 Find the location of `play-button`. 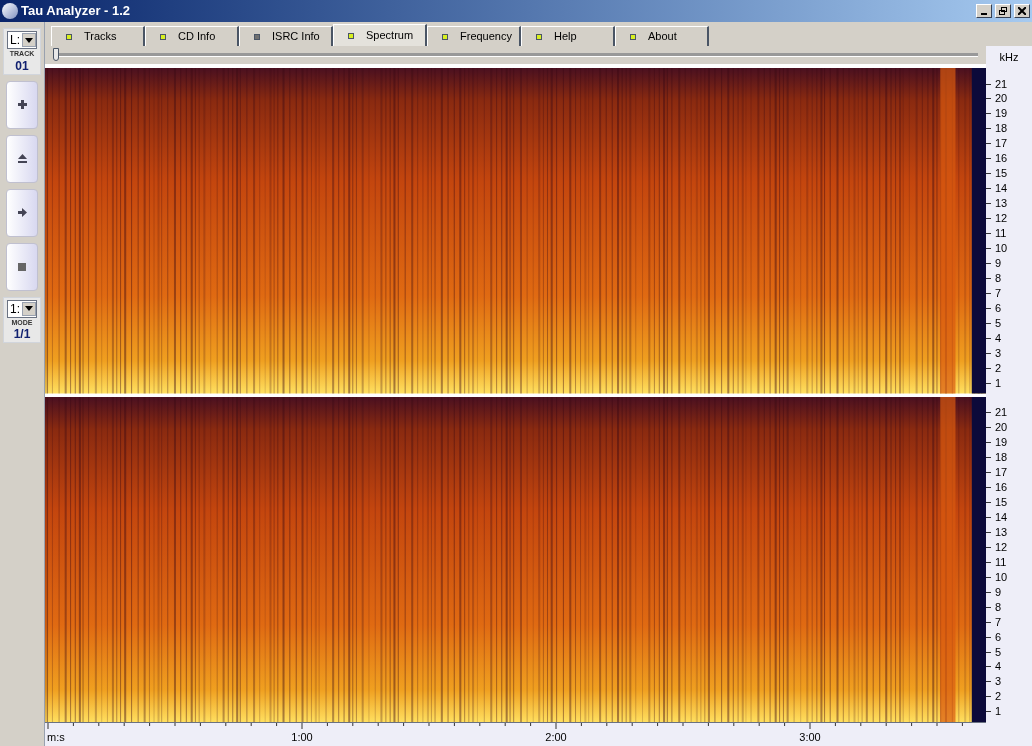

play-button is located at coordinates (22, 212).